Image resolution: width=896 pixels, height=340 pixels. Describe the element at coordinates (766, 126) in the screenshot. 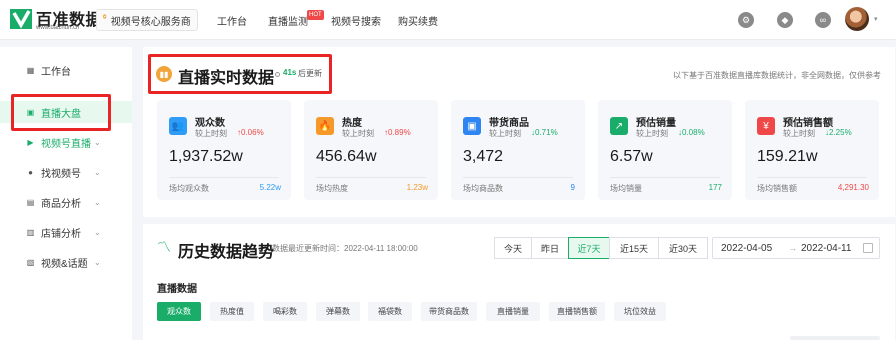

I see `yuan-icon: ¥` at that location.